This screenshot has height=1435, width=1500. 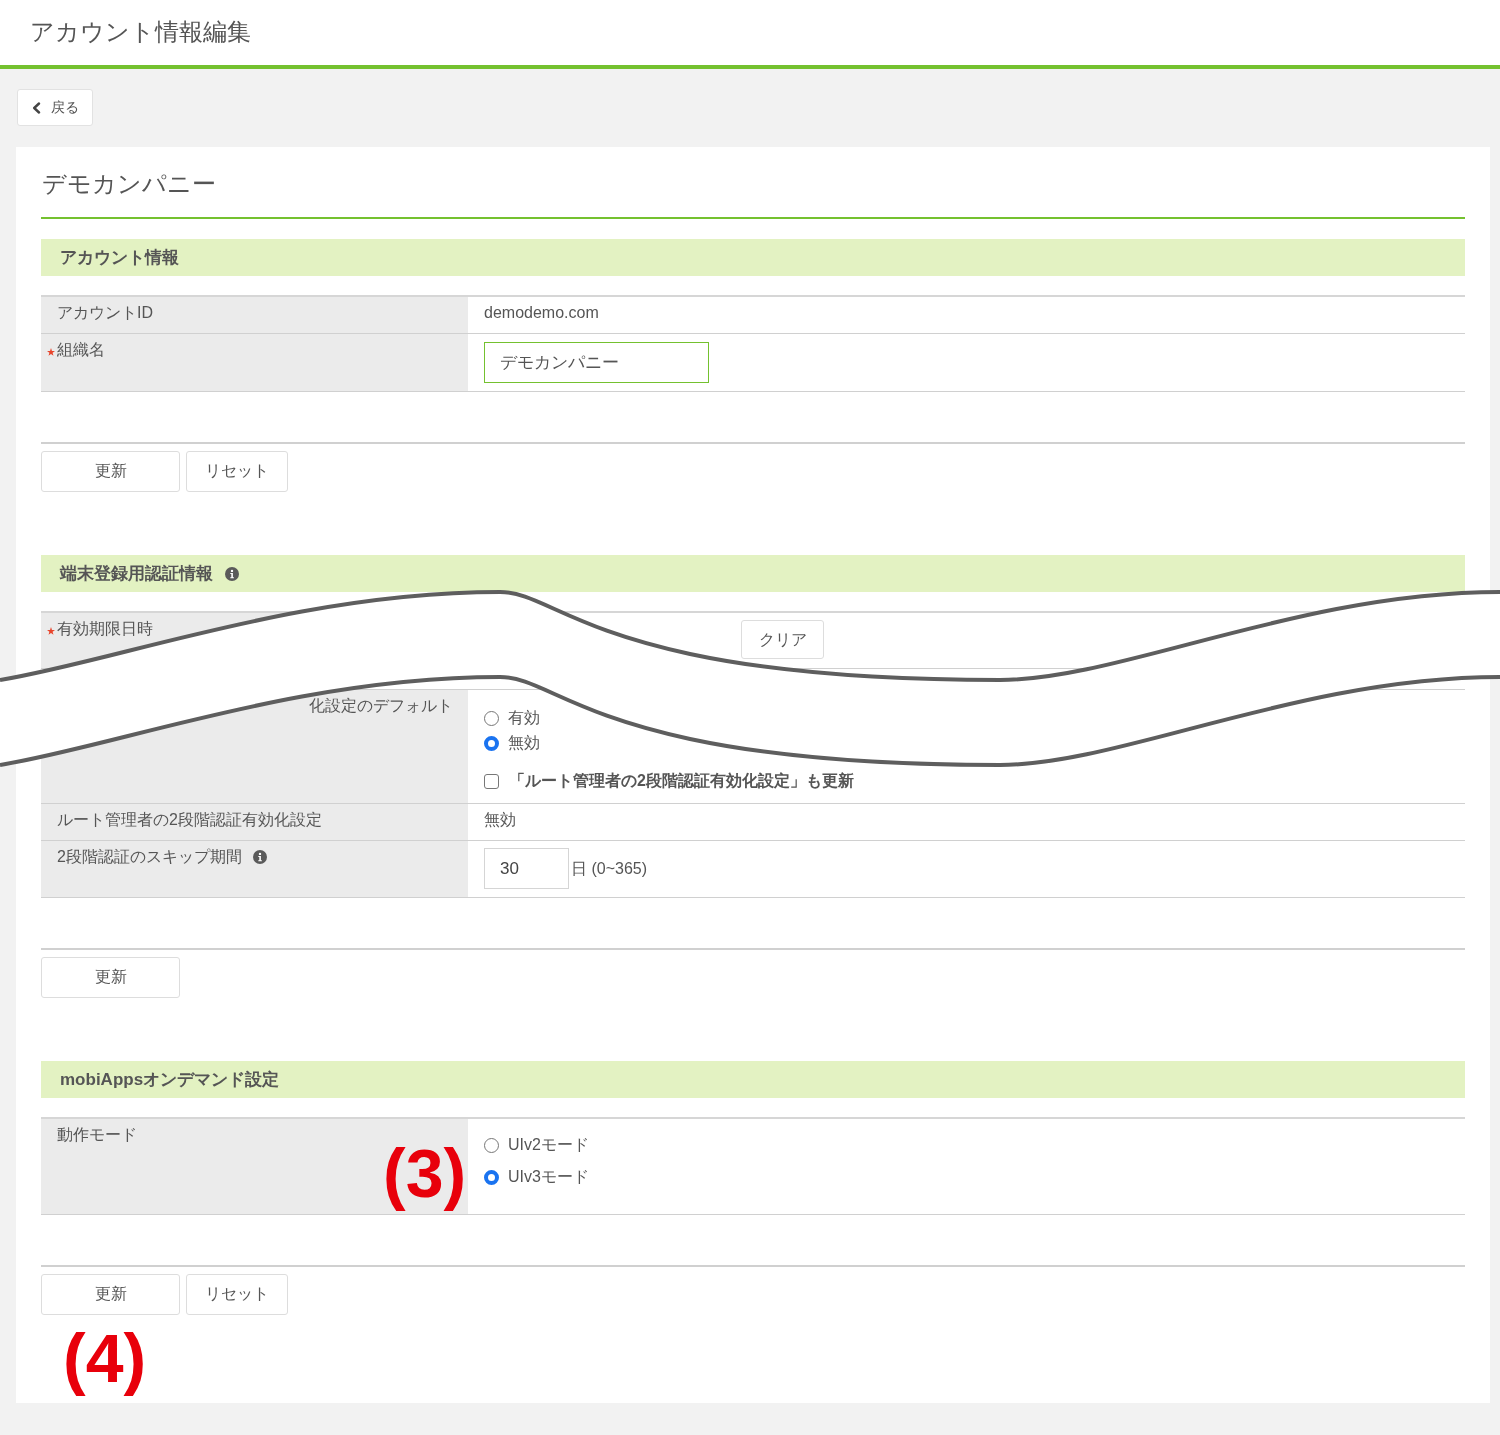 I want to click on unit-label: 日 (0~365), so click(x=609, y=868).